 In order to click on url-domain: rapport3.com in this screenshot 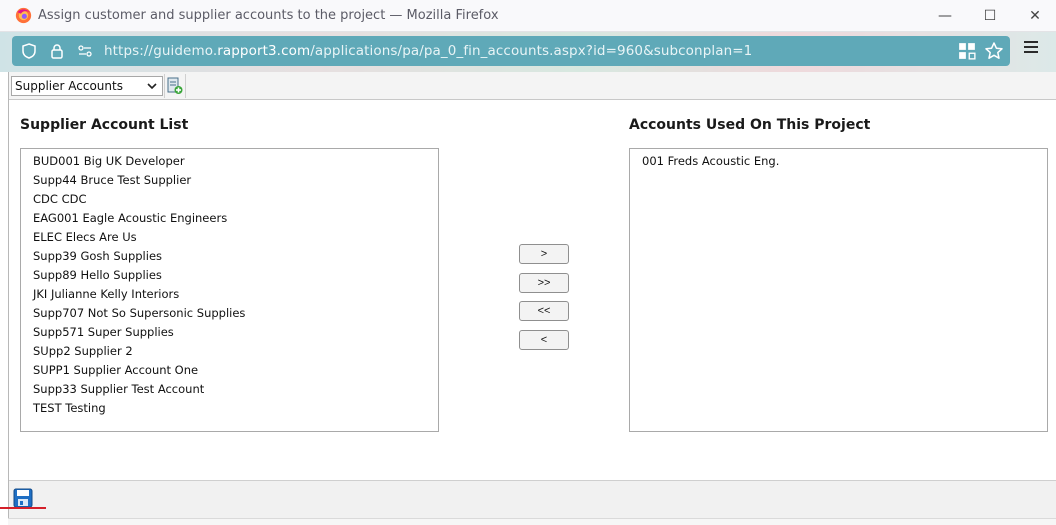, I will do `click(264, 51)`.